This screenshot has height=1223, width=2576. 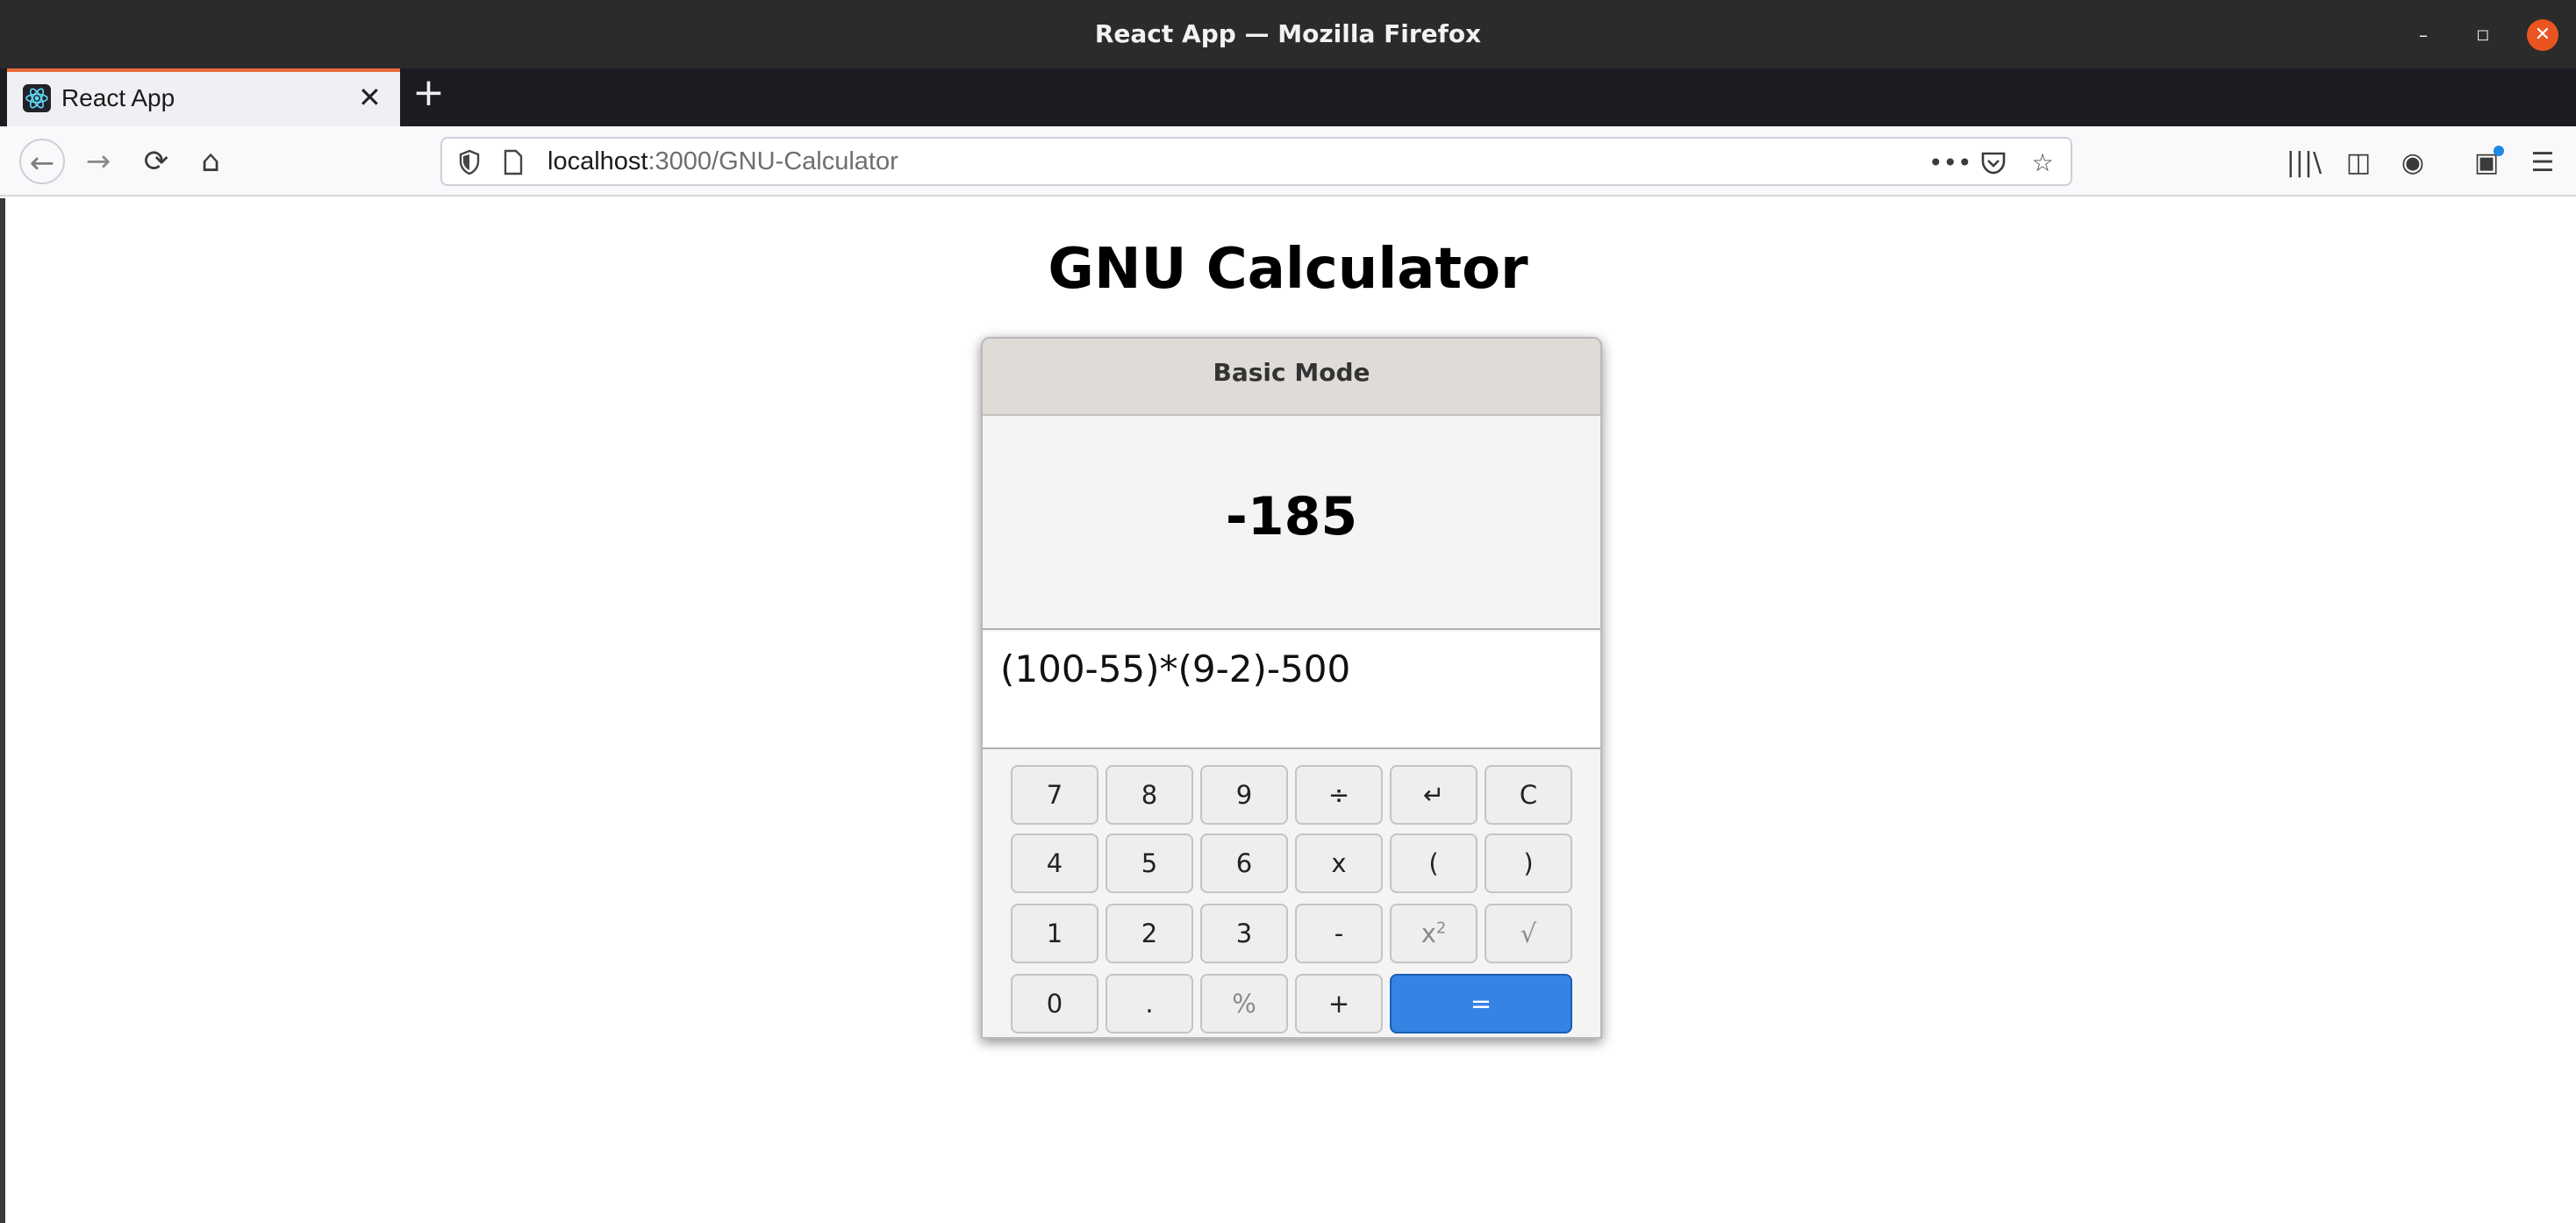 What do you see at coordinates (1339, 933) in the screenshot?
I see `key-subtract: -` at bounding box center [1339, 933].